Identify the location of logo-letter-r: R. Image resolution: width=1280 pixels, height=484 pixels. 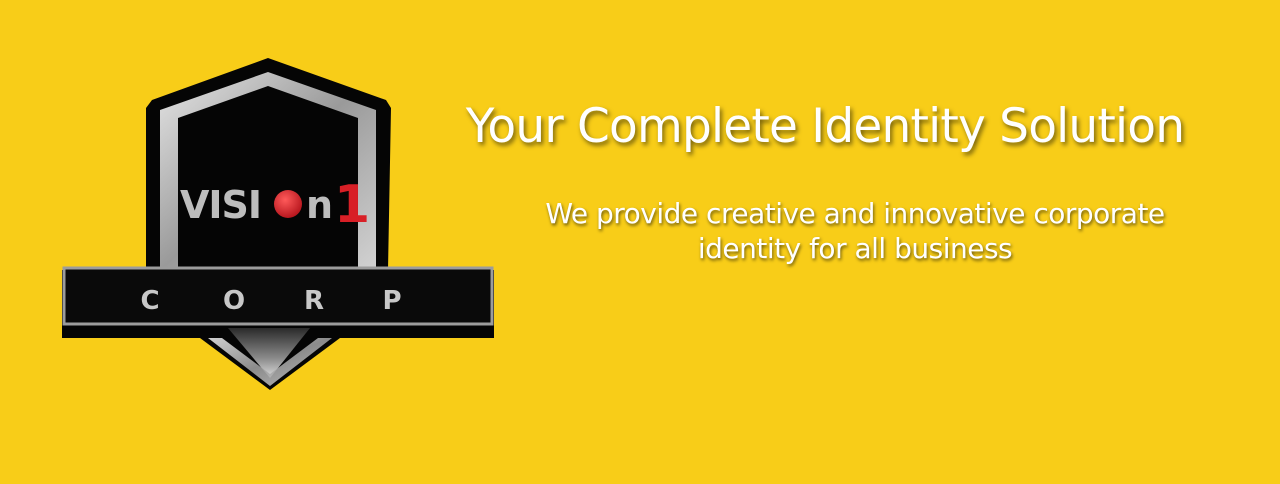
(314, 301).